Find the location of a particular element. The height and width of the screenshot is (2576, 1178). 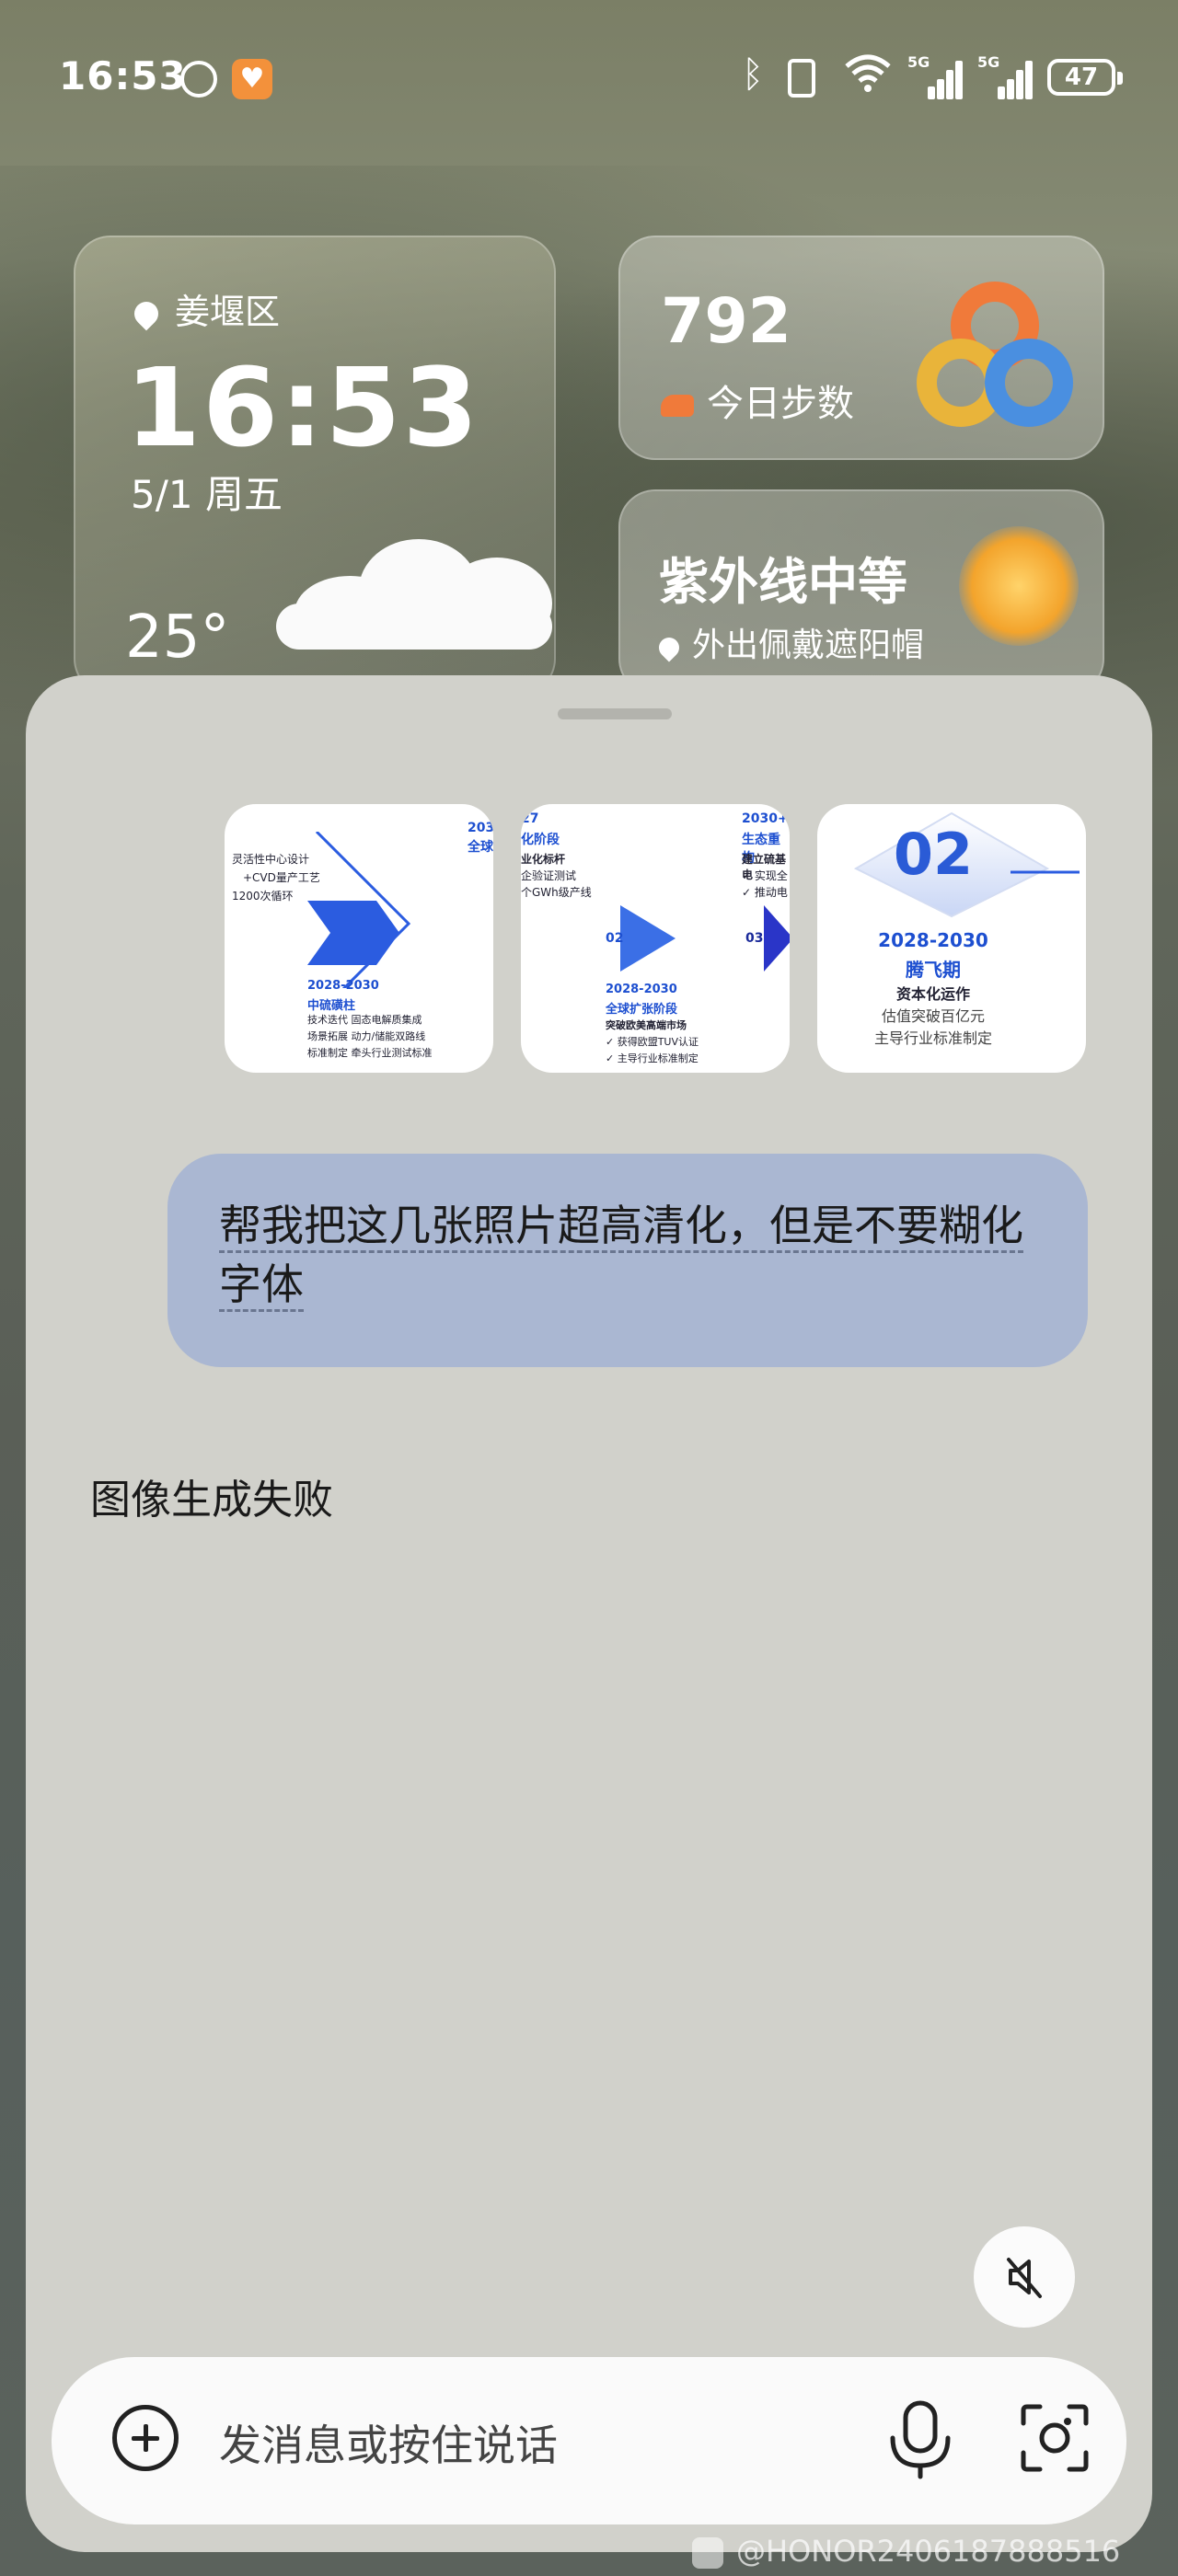

wifi-icon is located at coordinates (868, 77).